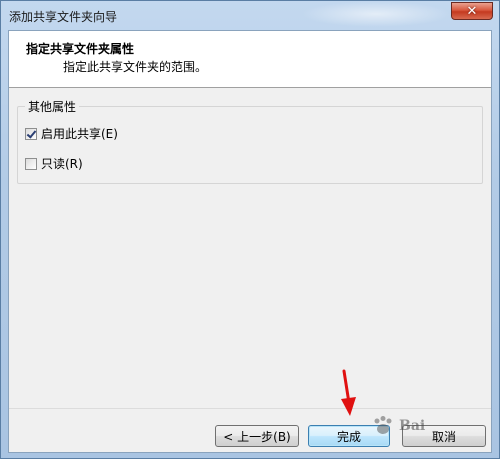 The height and width of the screenshot is (459, 500). I want to click on footer-divider, so click(250, 408).